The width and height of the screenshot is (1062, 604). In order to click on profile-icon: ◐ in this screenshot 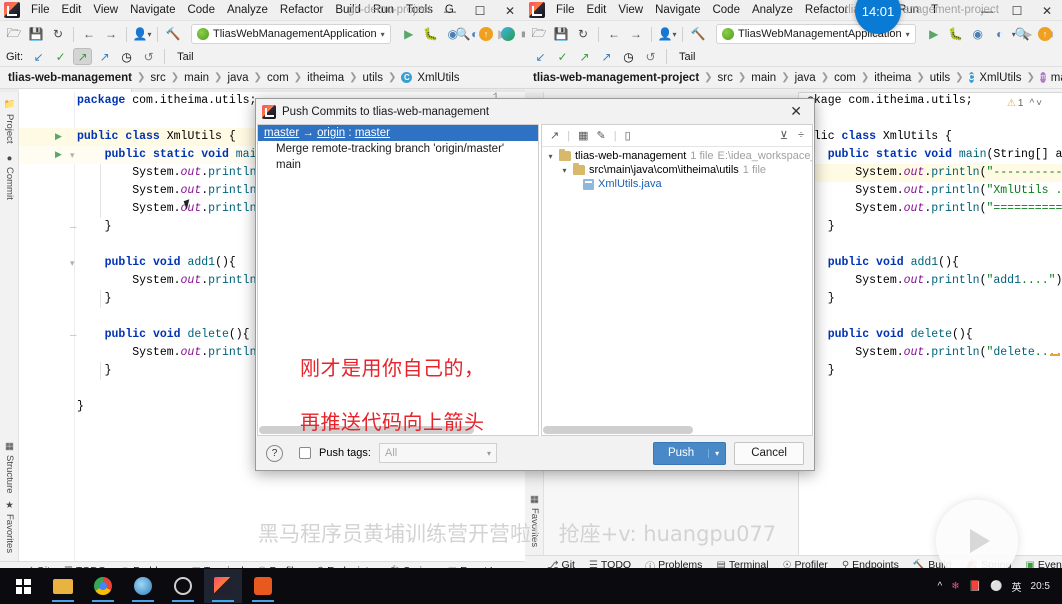, I will do `click(1000, 34)`.